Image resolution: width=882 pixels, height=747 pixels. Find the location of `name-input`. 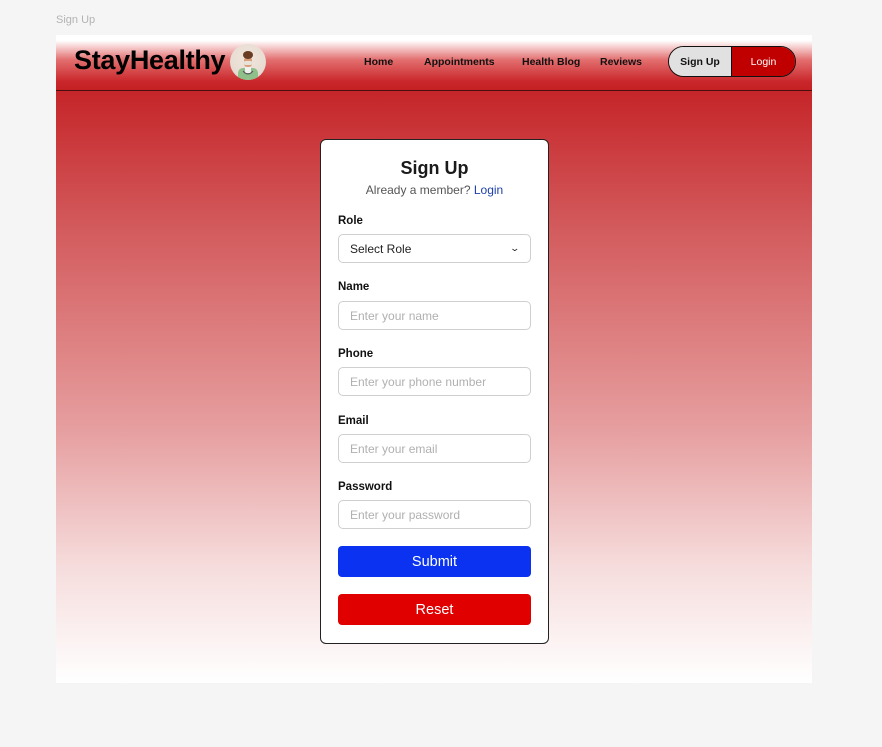

name-input is located at coordinates (434, 315).